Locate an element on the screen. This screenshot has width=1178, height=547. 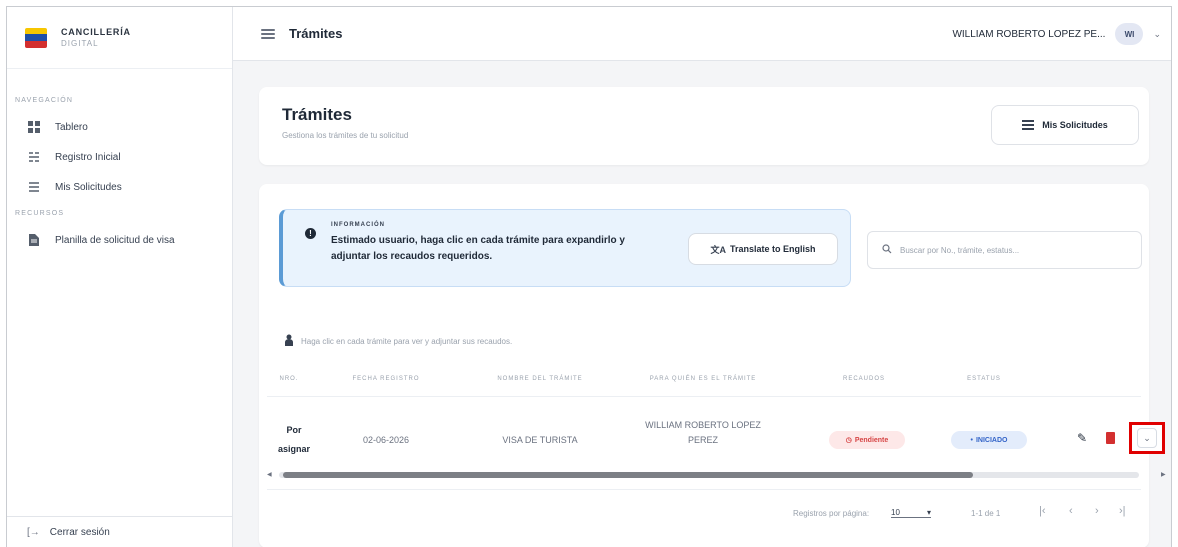
scroll-left-icon: ◀ is located at coordinates (269, 474).